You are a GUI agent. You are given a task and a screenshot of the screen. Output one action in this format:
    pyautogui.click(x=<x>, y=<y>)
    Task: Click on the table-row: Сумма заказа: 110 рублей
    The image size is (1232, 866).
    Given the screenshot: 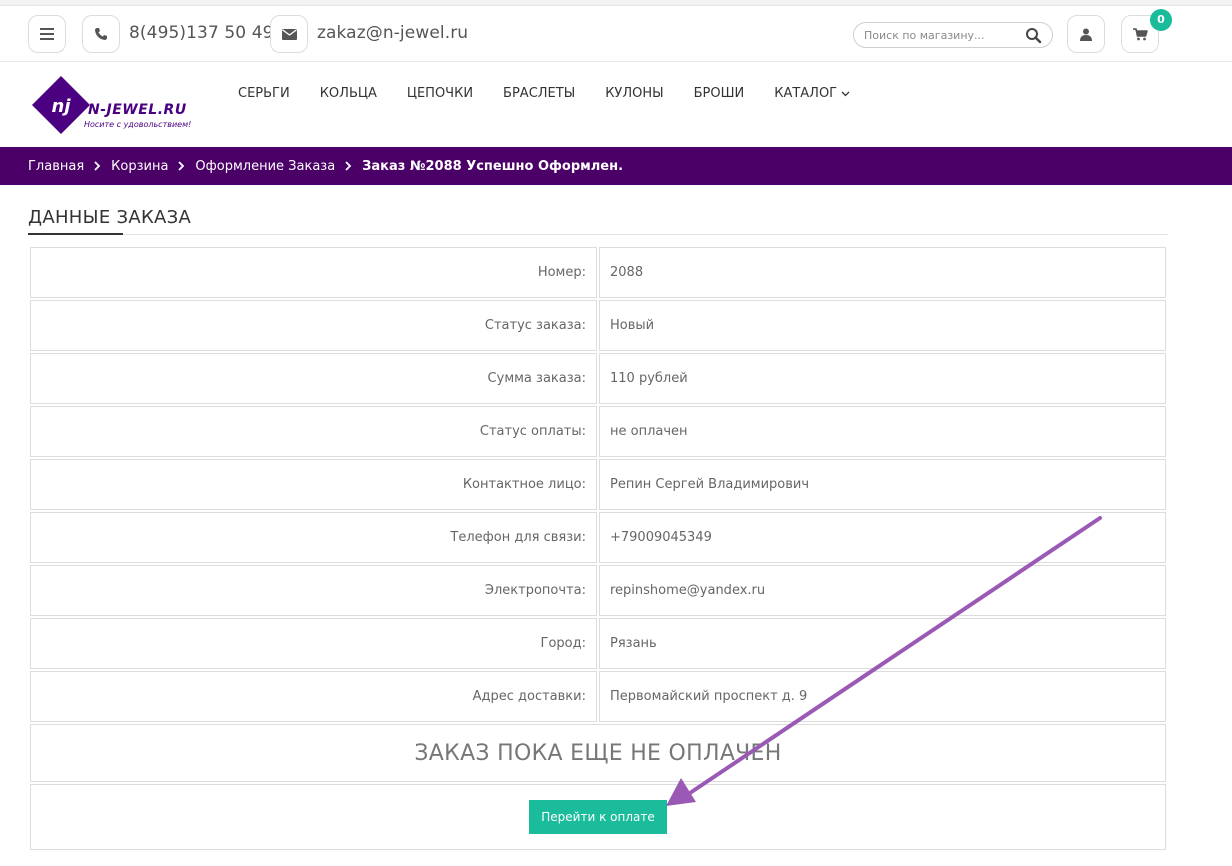 What is the action you would take?
    pyautogui.click(x=598, y=378)
    